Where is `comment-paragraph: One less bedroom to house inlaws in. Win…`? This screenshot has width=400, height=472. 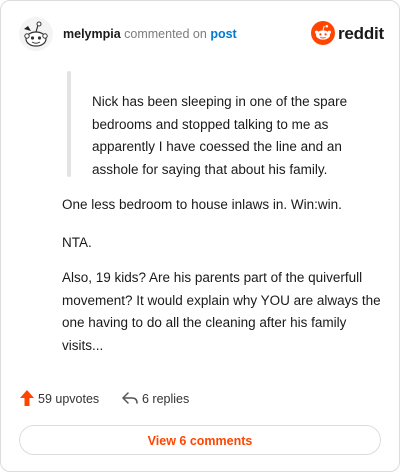 comment-paragraph: One less bedroom to house inlaws in. Win… is located at coordinates (202, 204).